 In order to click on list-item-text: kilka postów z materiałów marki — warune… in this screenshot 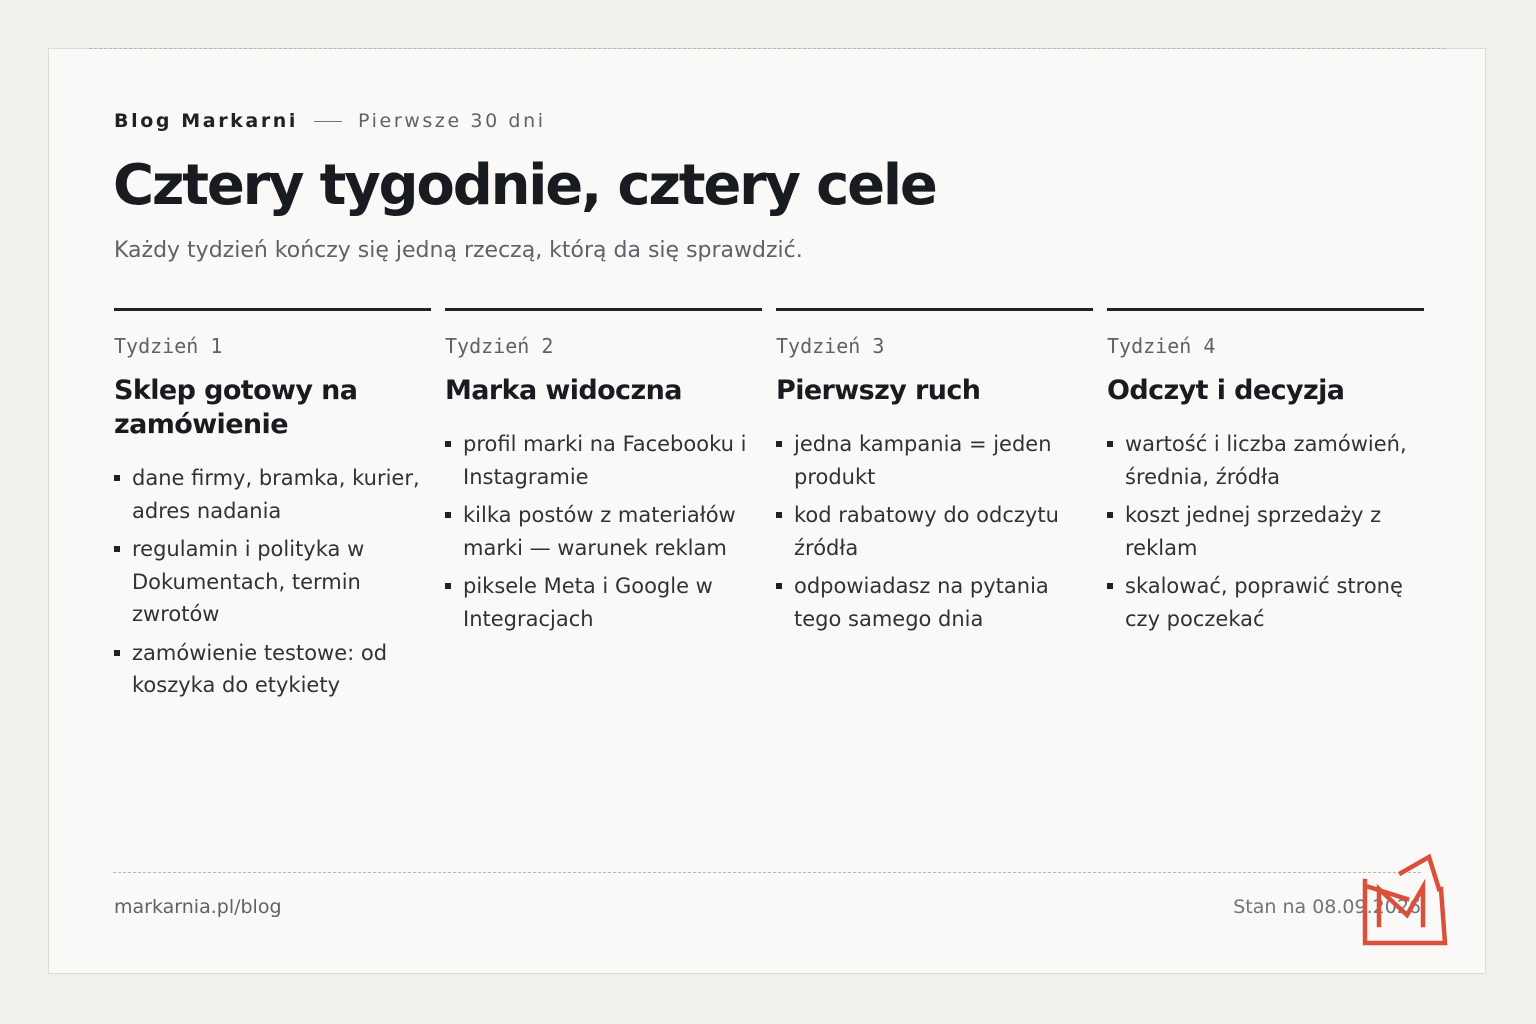, I will do `click(599, 531)`.